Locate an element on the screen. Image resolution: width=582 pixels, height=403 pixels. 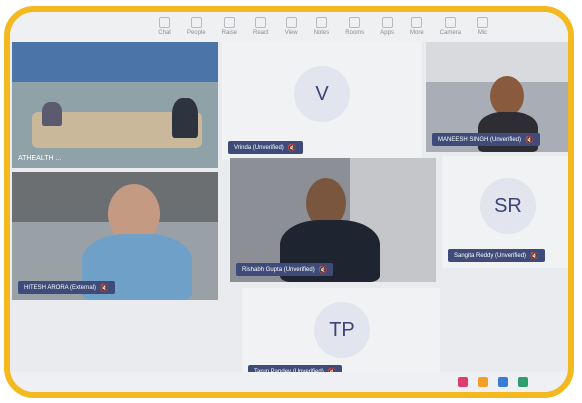
participant-name-tag: Rishabh Gupta (Unverified) 🔇 is located at coordinates (285, 269).